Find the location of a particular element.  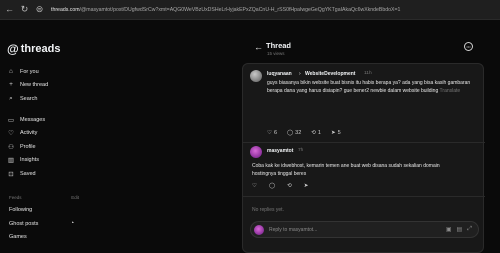

reply-username: masyamtot is located at coordinates (280, 151).